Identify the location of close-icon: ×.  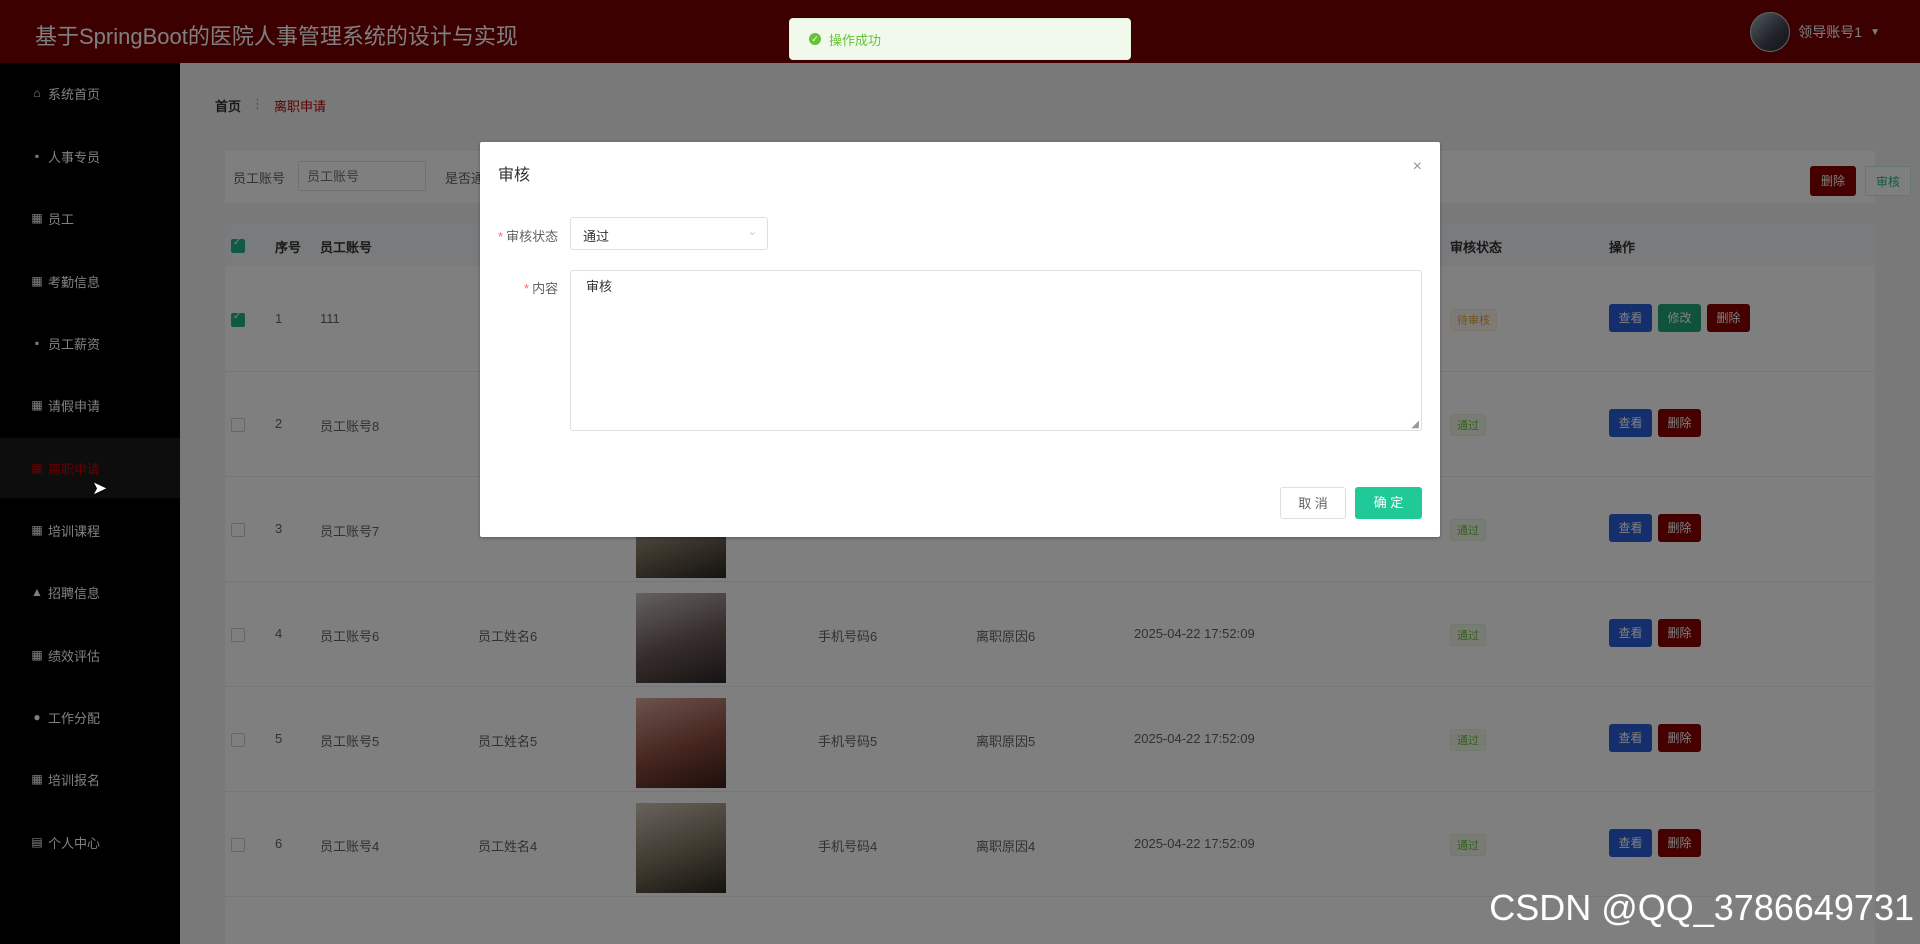
(1417, 167).